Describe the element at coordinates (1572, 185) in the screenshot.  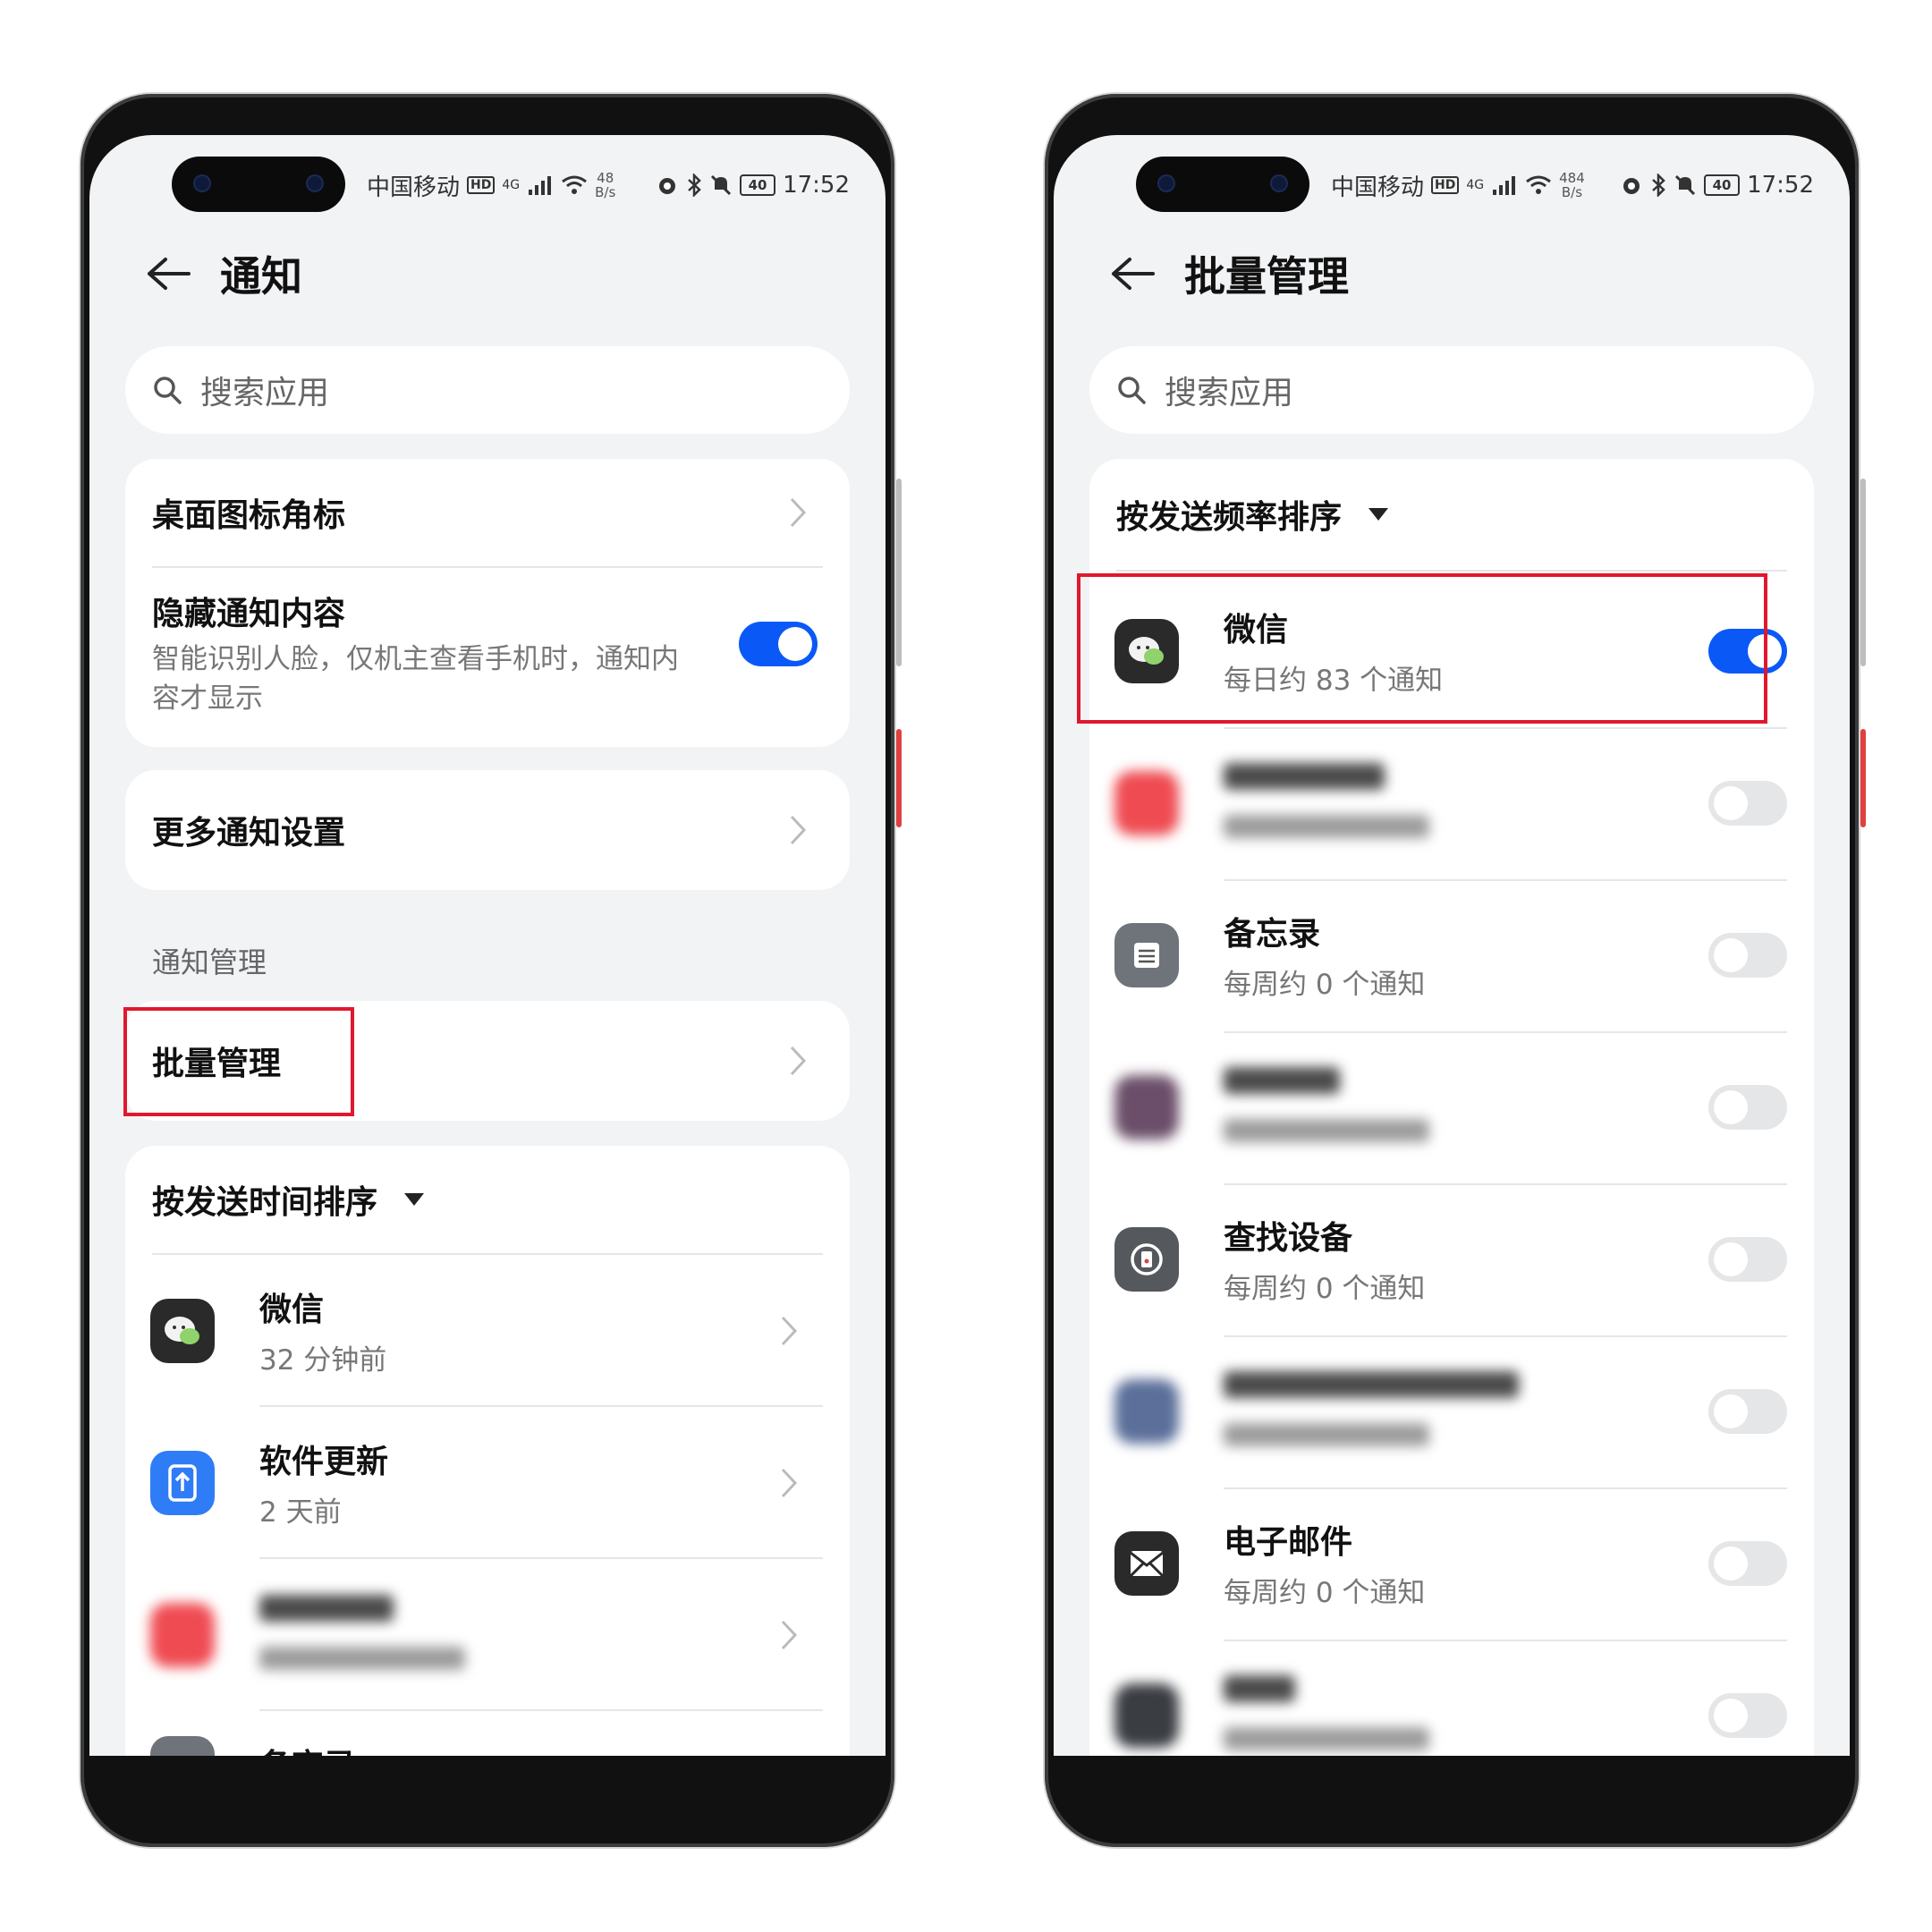
I see `net-speed: 484 B/s` at that location.